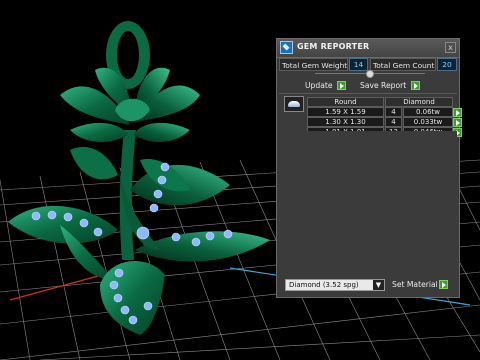 Image resolution: width=480 pixels, height=360 pixels. I want to click on panel-slider-knob, so click(370, 74).